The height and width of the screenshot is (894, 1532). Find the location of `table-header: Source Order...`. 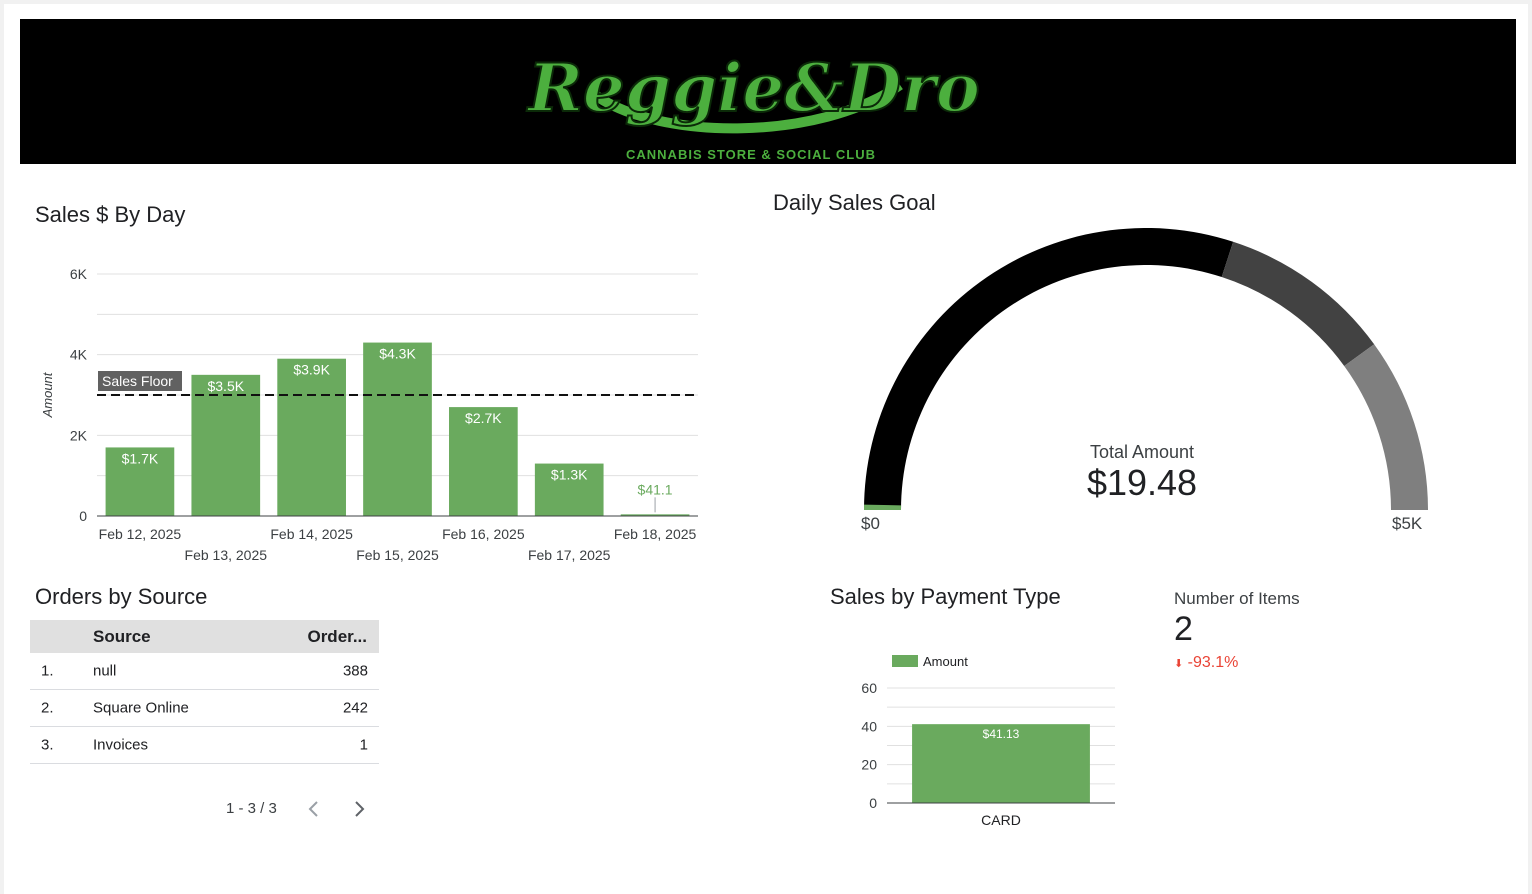

table-header: Source Order... is located at coordinates (204, 636).